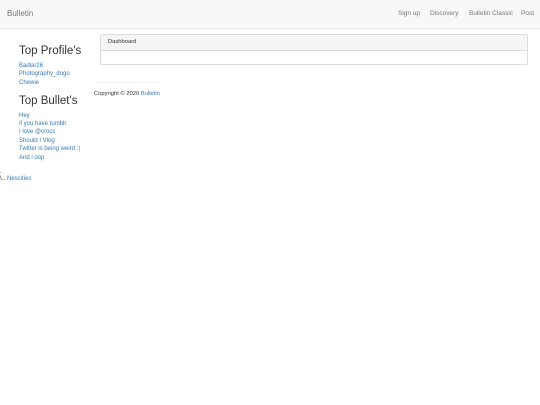 This screenshot has height=405, width=540. I want to click on profile-link: Chewie, so click(29, 83).